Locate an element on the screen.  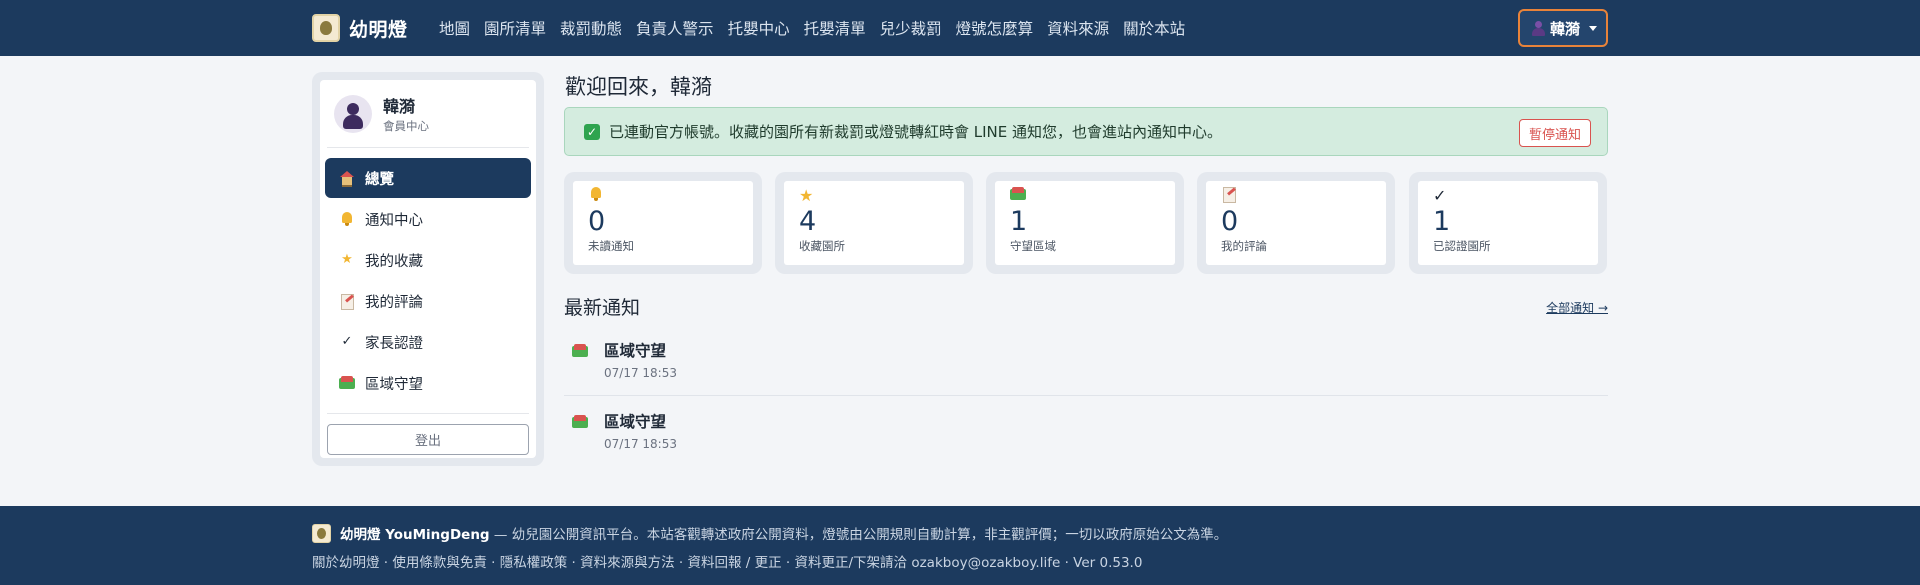
sidebar-item-overview: 總覽 is located at coordinates (428, 178).